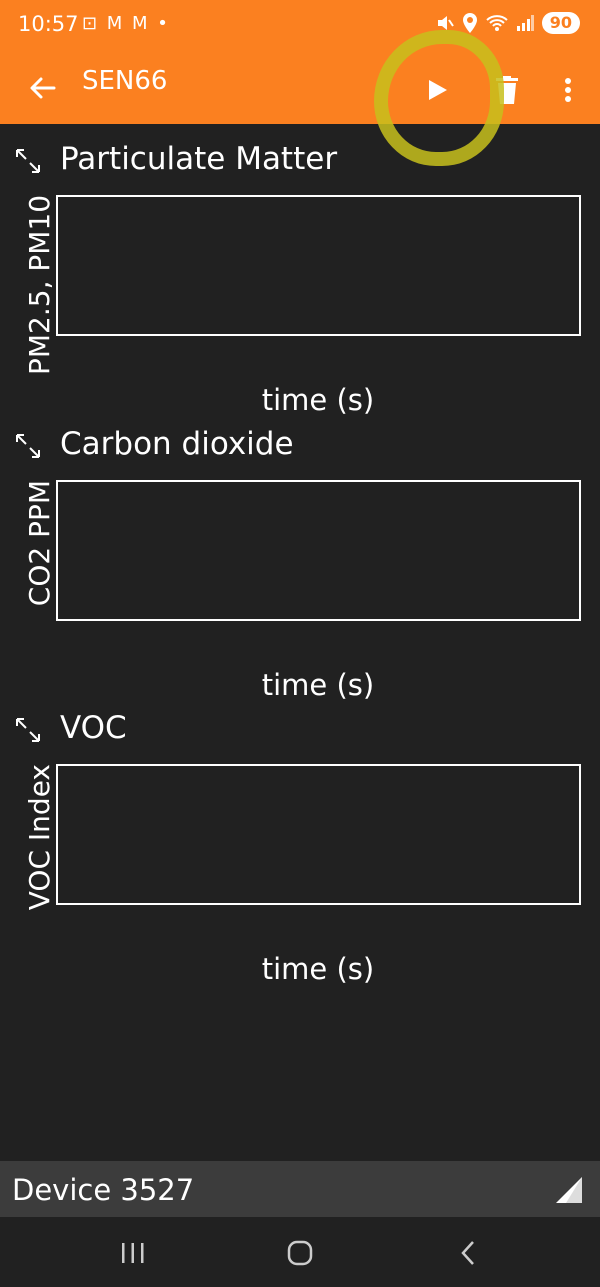  I want to click on more-vert-icon, so click(568, 90).